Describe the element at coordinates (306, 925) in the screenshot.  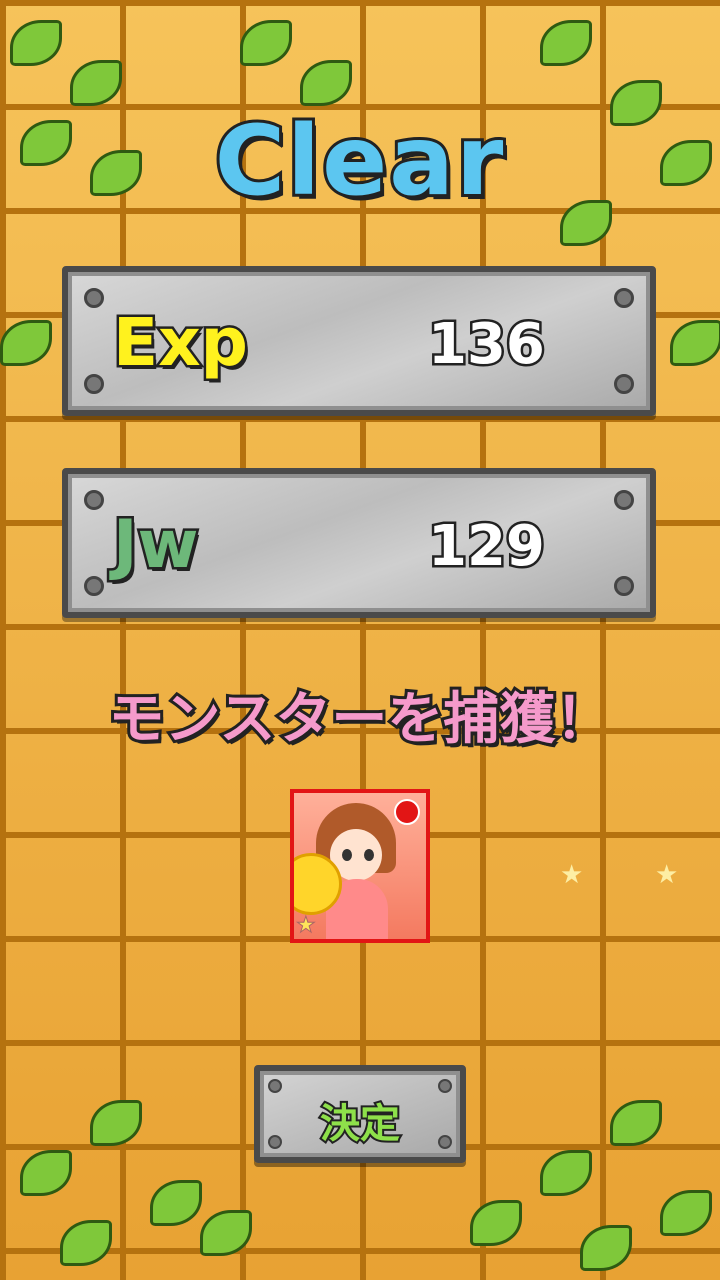
I see `star-icon: ★` at that location.